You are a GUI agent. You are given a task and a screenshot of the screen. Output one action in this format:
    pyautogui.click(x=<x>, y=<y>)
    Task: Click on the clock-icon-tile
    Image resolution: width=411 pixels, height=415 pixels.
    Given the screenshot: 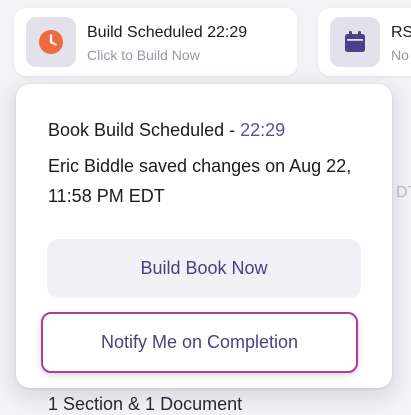 What is the action you would take?
    pyautogui.click(x=51, y=42)
    